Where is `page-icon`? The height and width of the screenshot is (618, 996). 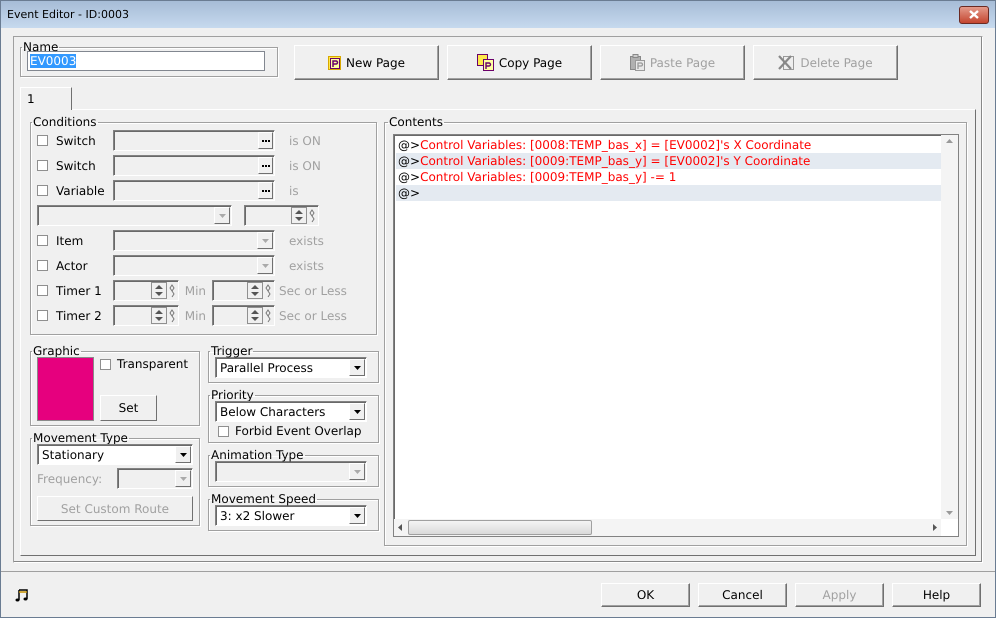 page-icon is located at coordinates (334, 63).